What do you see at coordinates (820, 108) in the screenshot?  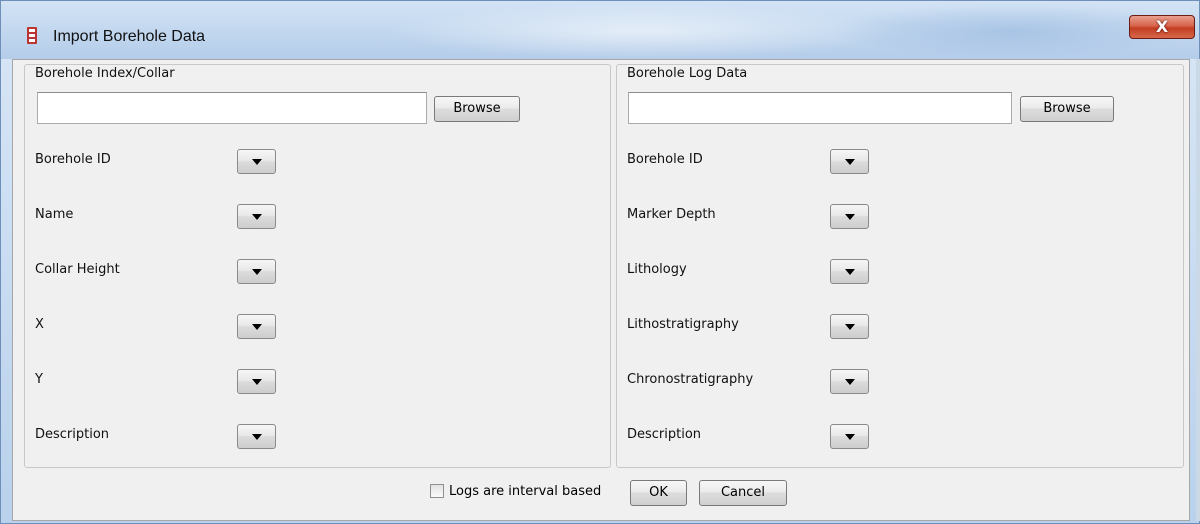 I see `log-file-path-input` at bounding box center [820, 108].